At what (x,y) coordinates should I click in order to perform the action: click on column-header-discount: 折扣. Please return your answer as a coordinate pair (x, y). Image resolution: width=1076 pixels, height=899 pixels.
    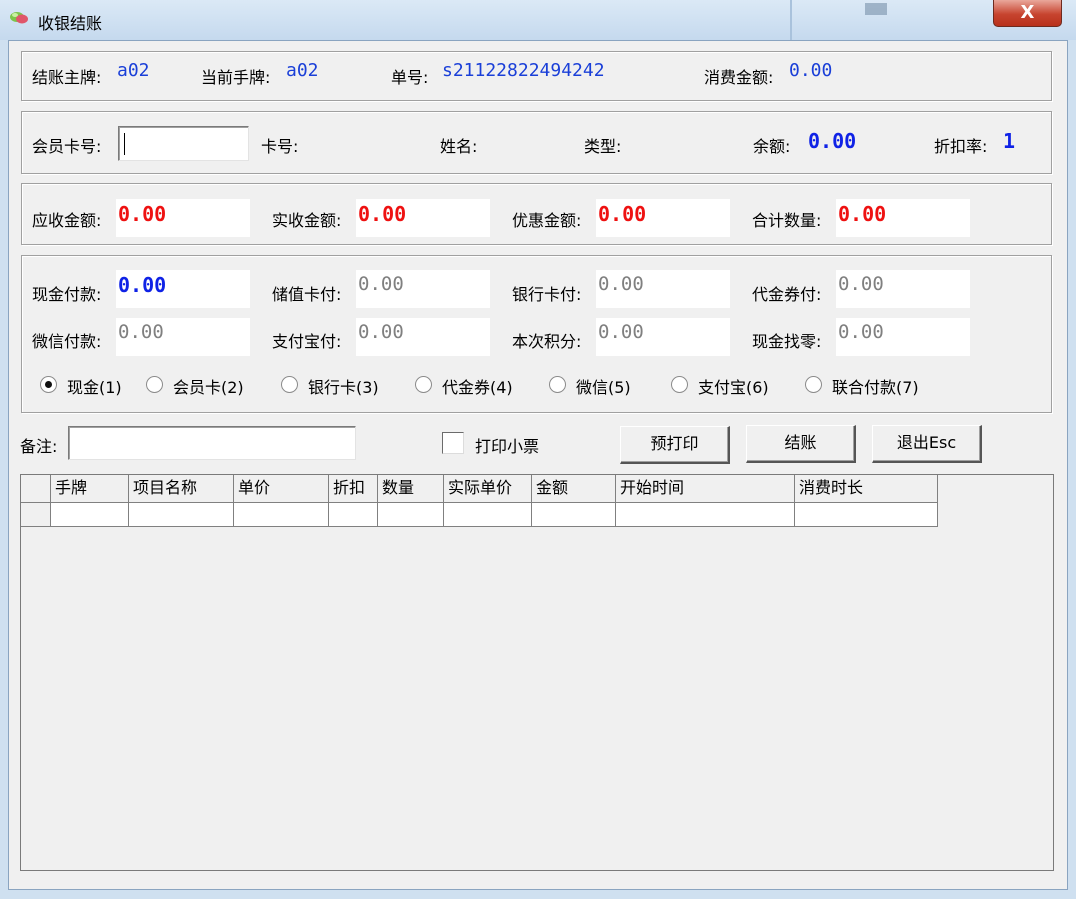
    Looking at the image, I should click on (353, 489).